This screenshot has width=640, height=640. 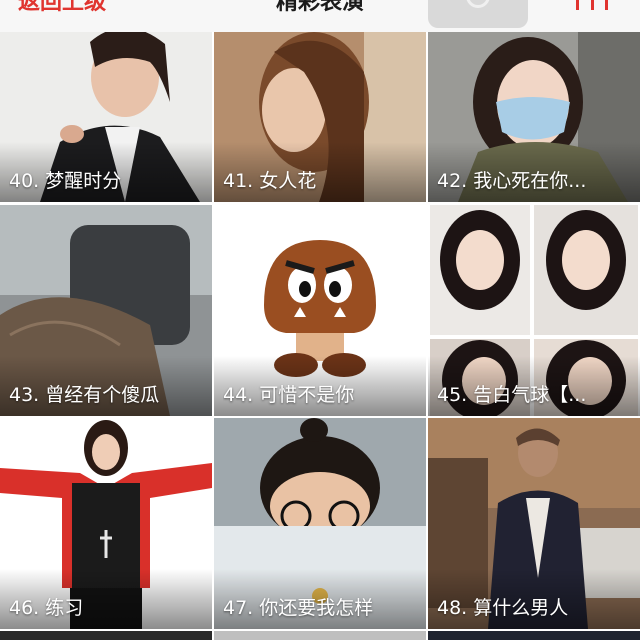 What do you see at coordinates (320, 310) in the screenshot?
I see `performance-tile-44: 44. 可惜不是你` at bounding box center [320, 310].